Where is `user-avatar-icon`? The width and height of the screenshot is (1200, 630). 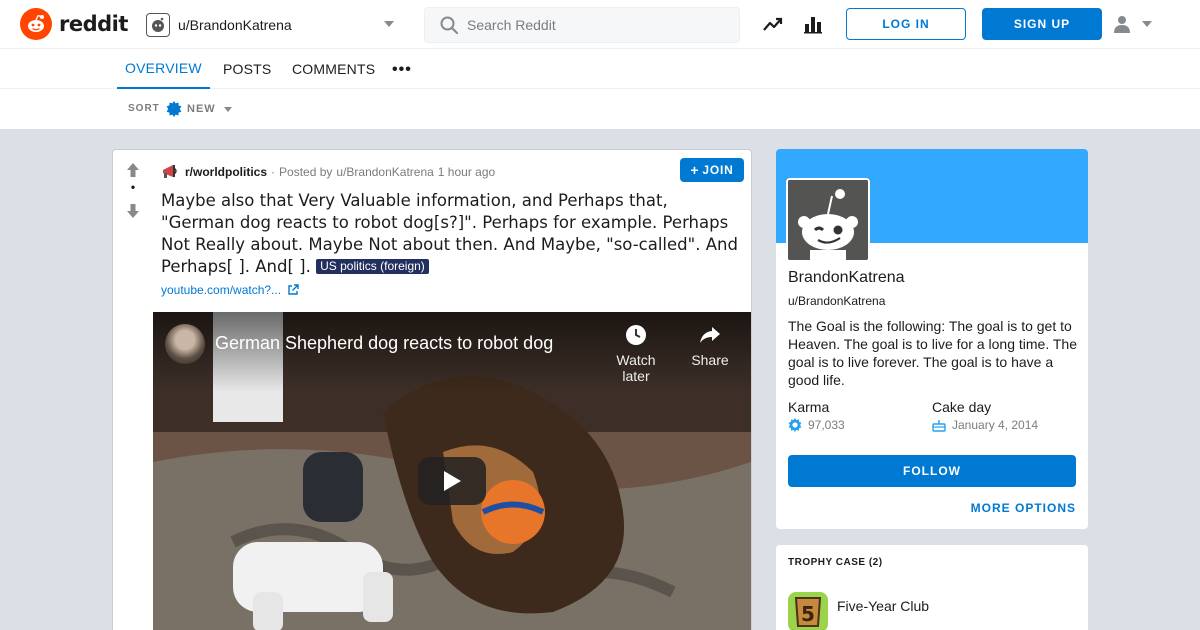 user-avatar-icon is located at coordinates (158, 25).